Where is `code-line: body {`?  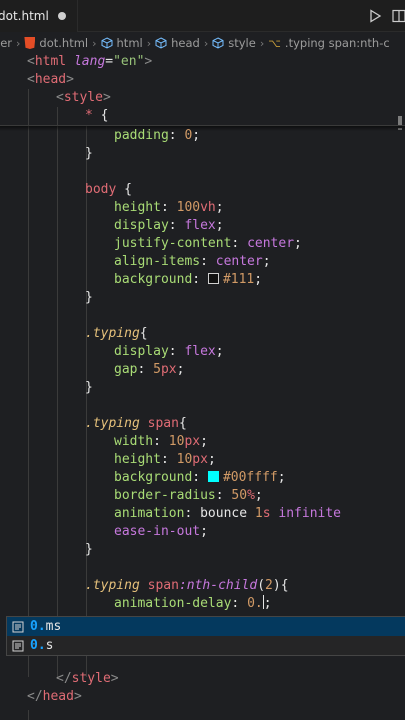 code-line: body { is located at coordinates (108, 189).